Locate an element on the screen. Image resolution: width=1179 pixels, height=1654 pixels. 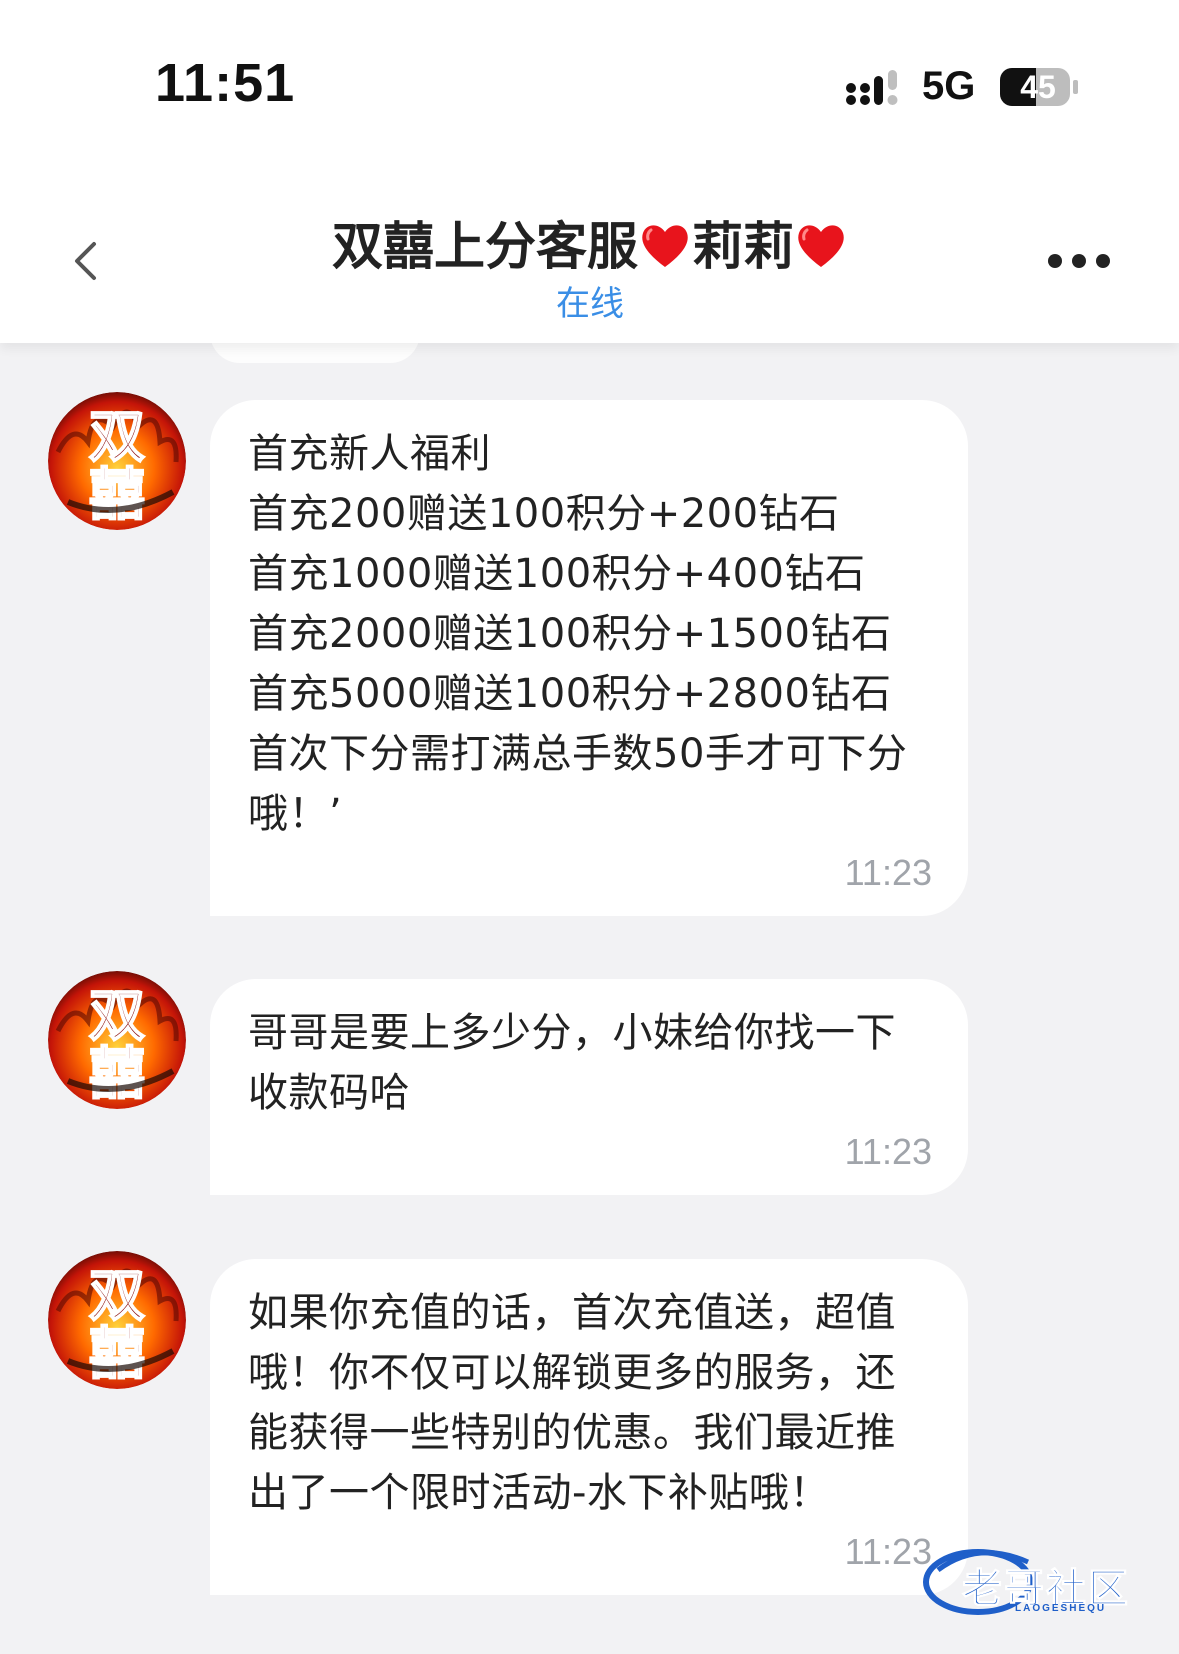
message-text: 哥哥是要上多少分，小妹给你找一下收款码哈 is located at coordinates (572, 1063).